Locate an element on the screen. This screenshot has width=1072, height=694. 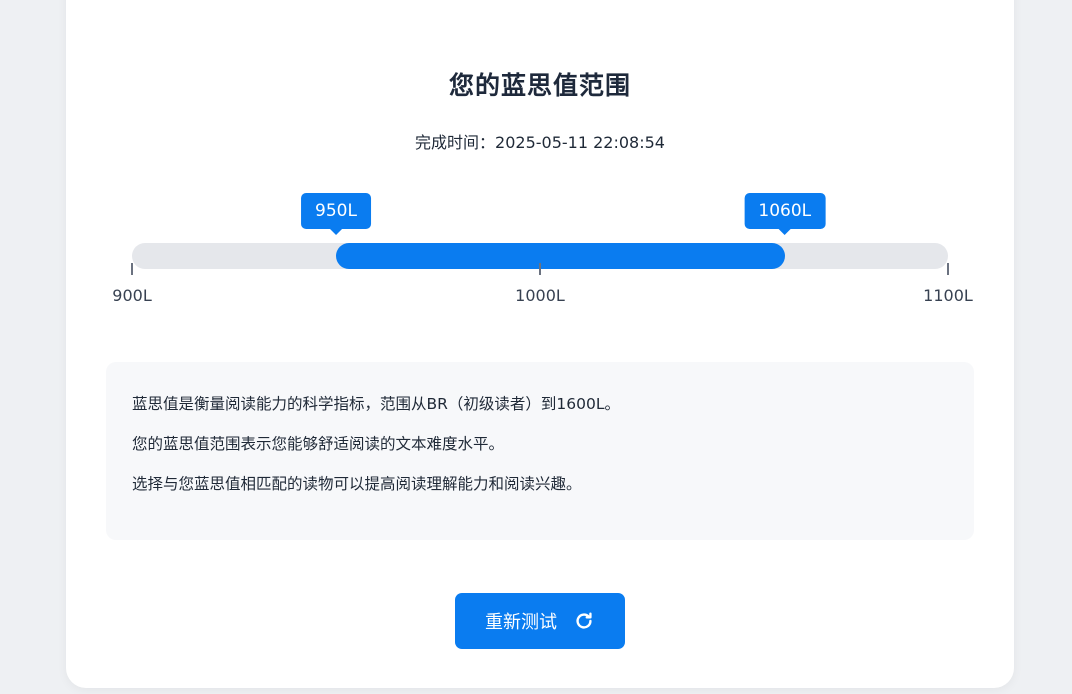
info-line: 选择与您蓝思值相匹配的读物可以提高阅读理解能力和阅读兴趣。 is located at coordinates (357, 484).